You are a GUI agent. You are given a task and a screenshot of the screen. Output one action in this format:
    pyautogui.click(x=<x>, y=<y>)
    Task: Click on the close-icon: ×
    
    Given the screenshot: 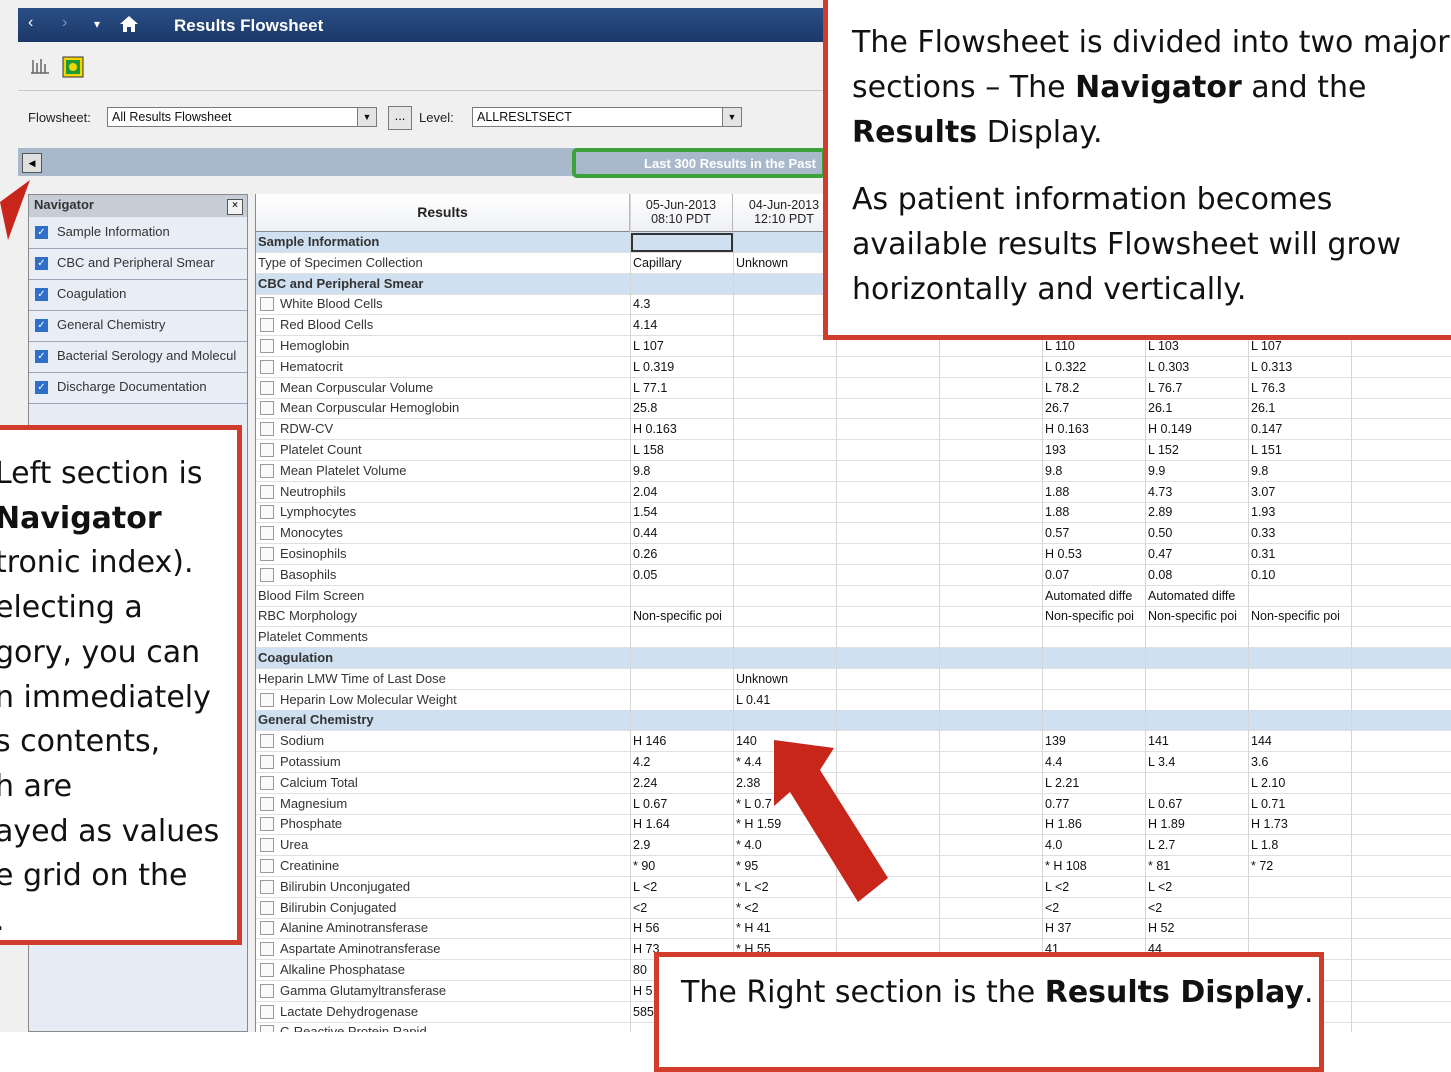 What is the action you would take?
    pyautogui.click(x=235, y=207)
    